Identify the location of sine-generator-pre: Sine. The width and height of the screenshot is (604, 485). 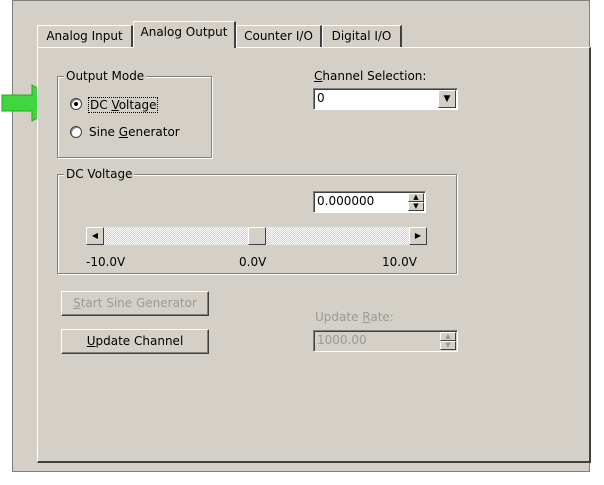
(104, 132).